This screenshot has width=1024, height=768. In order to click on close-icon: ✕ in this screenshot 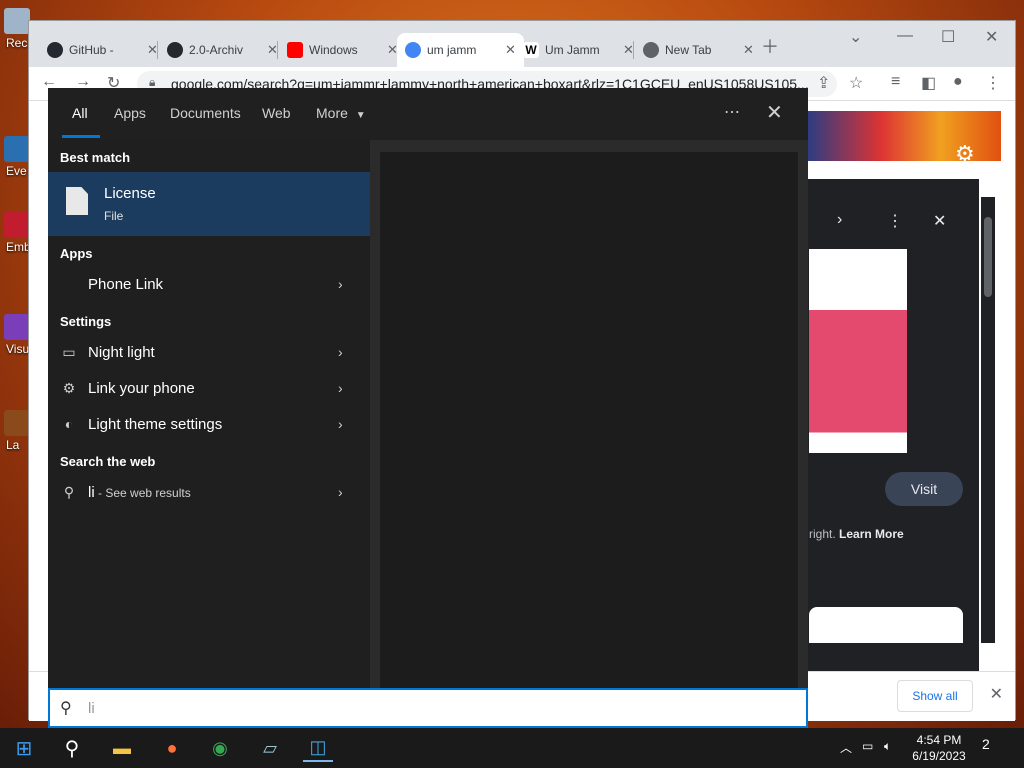, I will do `click(748, 50)`.